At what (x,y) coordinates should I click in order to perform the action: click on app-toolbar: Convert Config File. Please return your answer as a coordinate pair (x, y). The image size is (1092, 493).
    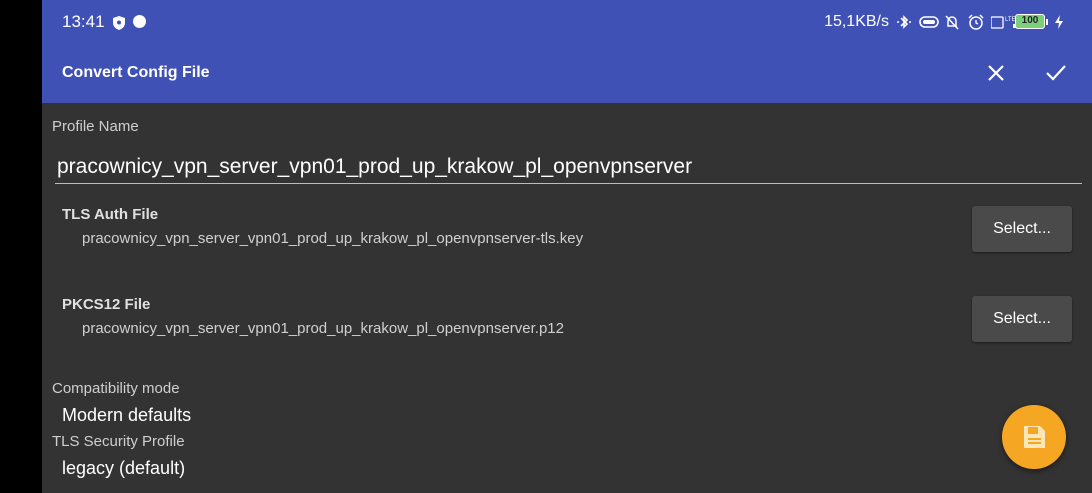
    Looking at the image, I should click on (567, 73).